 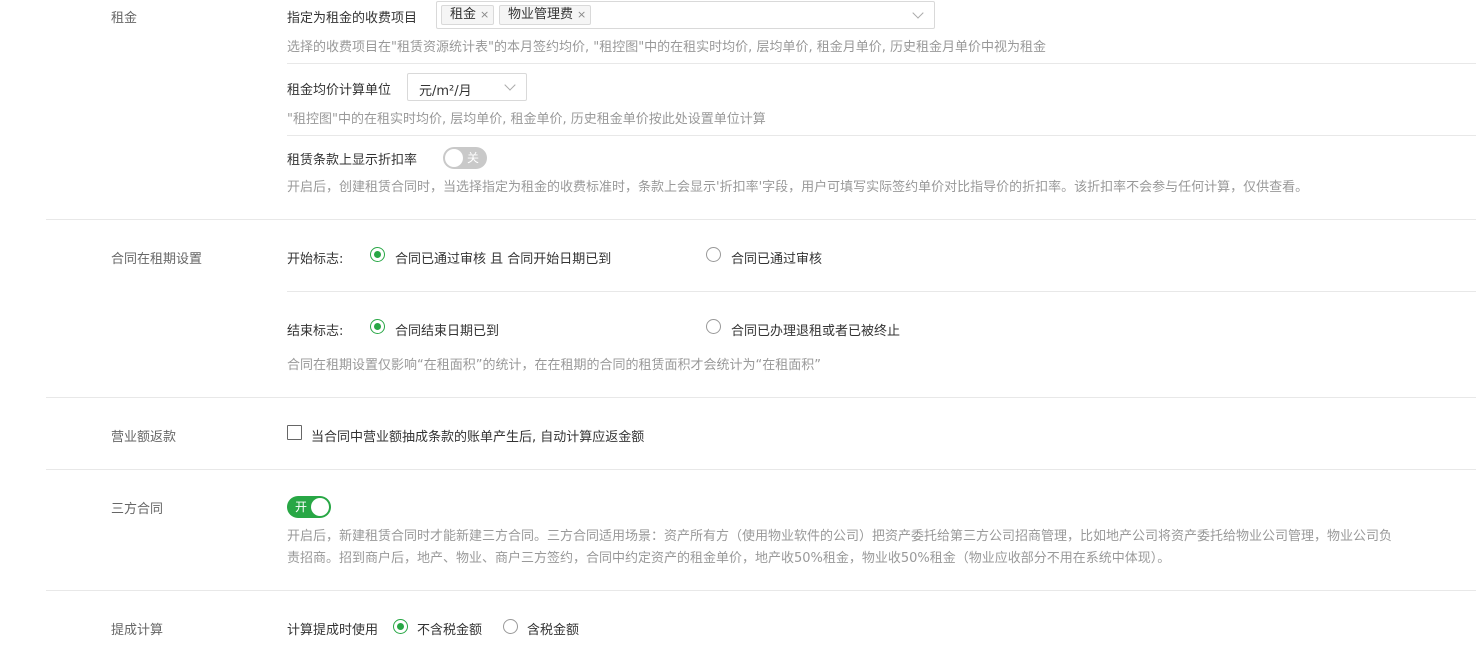 I want to click on start-option-label-2: 合同已通过审核, so click(x=776, y=257).